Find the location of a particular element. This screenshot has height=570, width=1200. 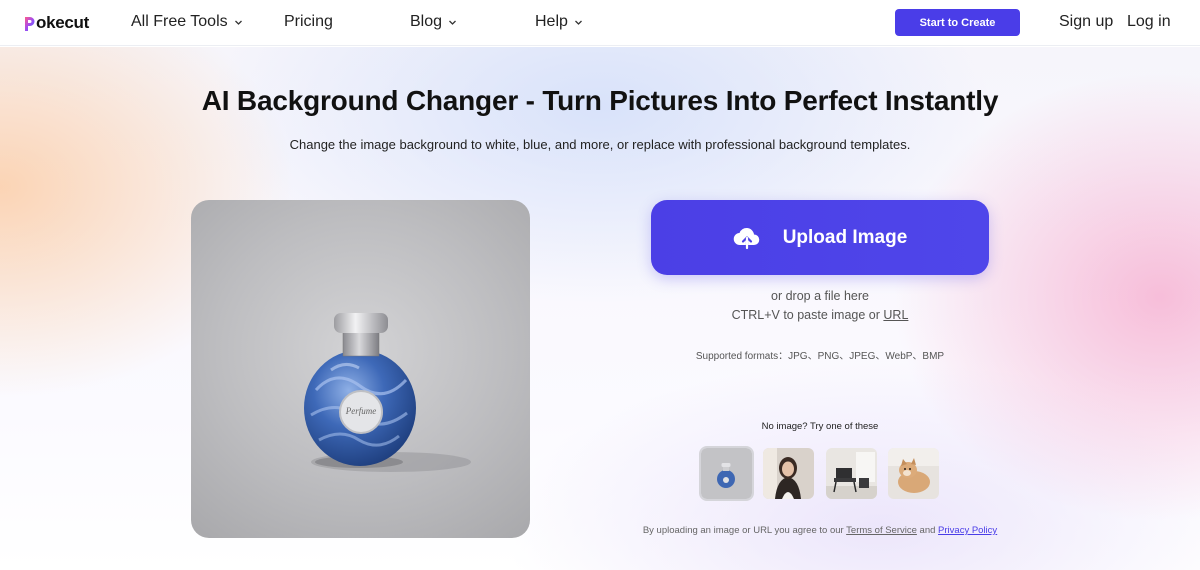

perfume-thumb-image is located at coordinates (726, 473).